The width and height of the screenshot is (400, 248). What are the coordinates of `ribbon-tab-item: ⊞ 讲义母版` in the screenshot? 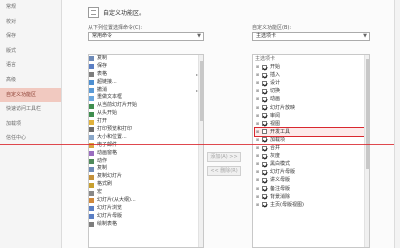 It's located at (312, 180).